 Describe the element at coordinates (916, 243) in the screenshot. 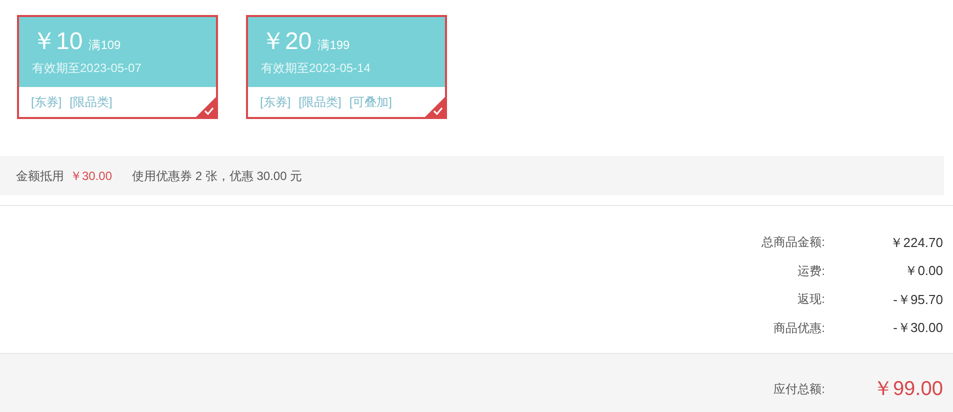

I see `summary-value: ￥224.70` at that location.